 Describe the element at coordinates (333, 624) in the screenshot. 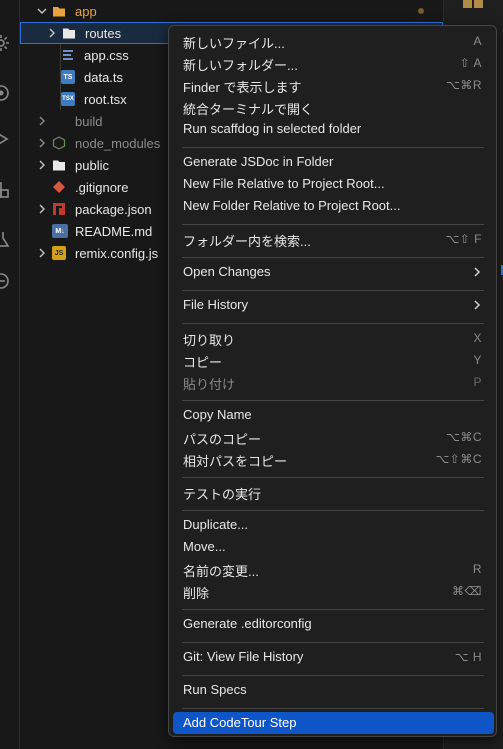

I see `menu-item-generate-editorconfig: Generate .editorconfig` at that location.